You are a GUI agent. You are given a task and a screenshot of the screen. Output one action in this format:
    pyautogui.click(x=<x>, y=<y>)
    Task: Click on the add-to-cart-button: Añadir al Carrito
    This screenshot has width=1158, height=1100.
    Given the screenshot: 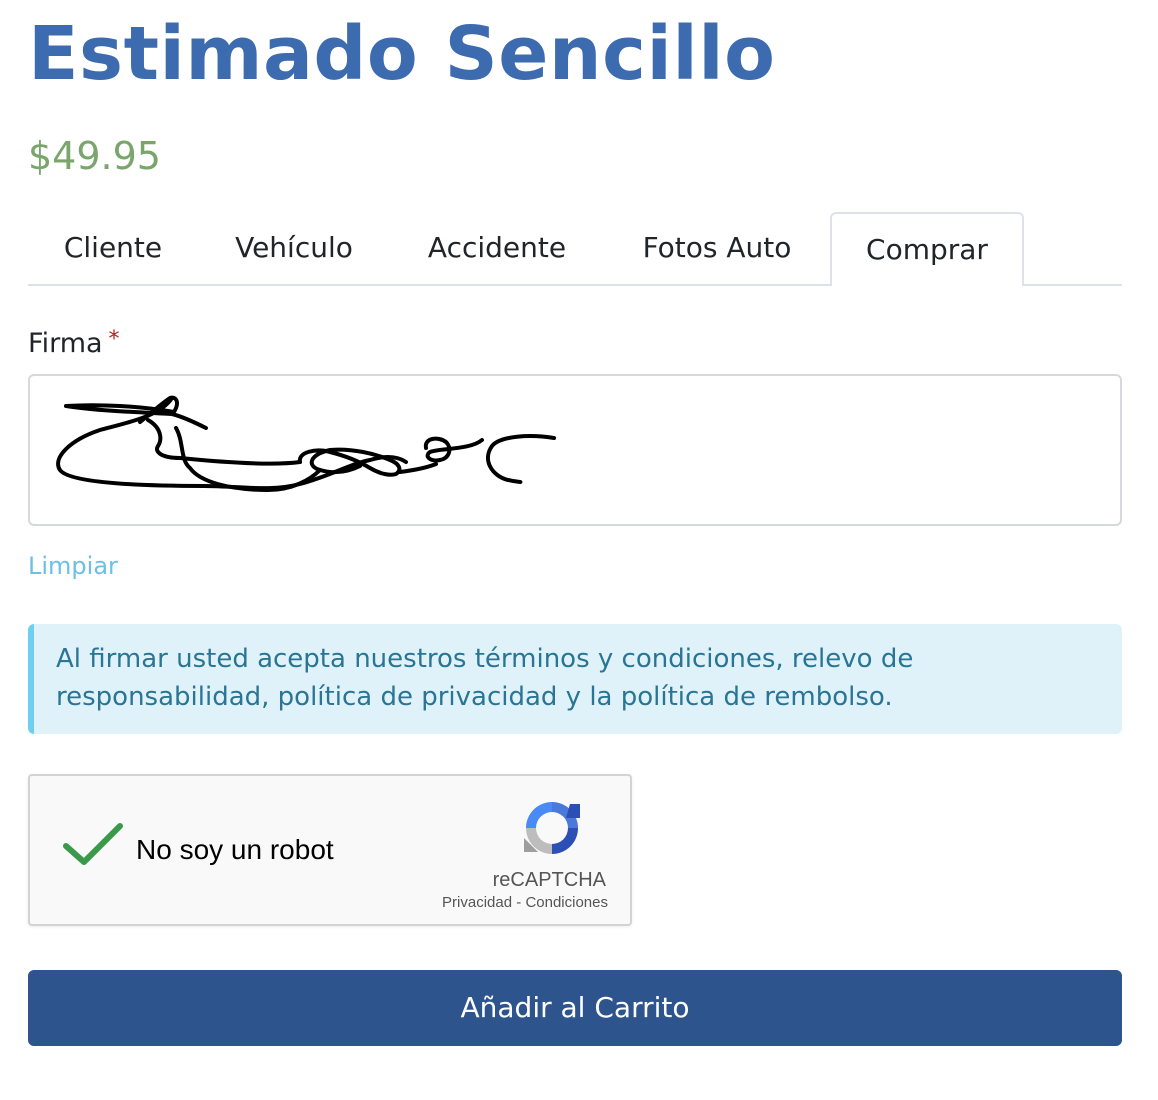 What is the action you would take?
    pyautogui.click(x=575, y=1008)
    